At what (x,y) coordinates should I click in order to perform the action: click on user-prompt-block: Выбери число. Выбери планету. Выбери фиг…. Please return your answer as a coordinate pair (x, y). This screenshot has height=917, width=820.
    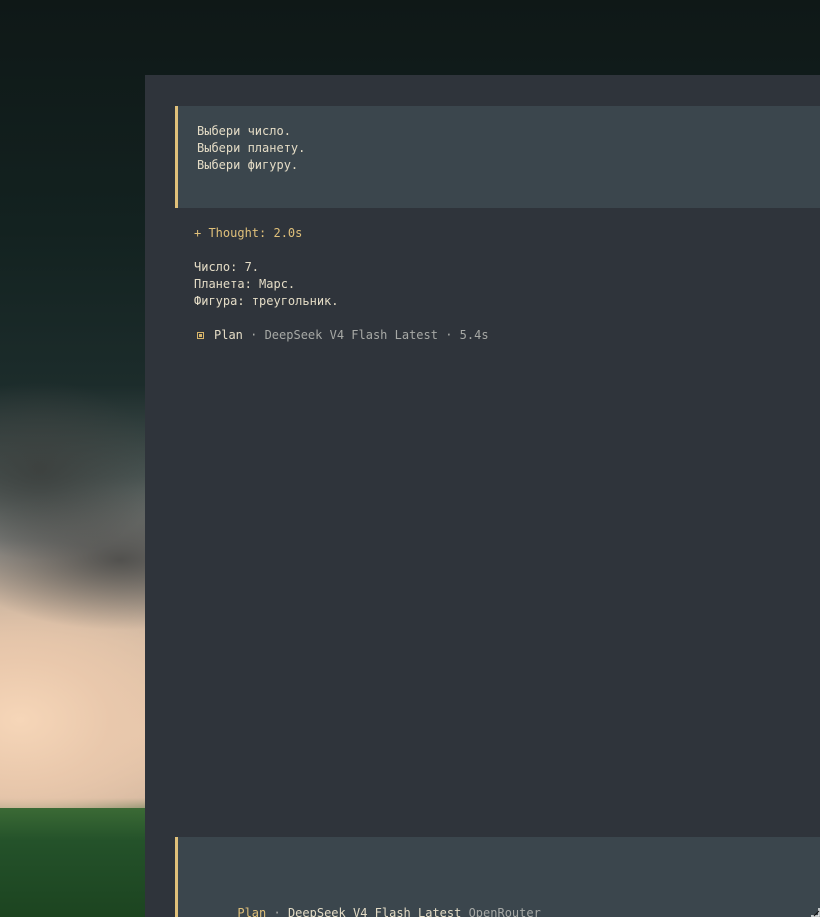
    Looking at the image, I should click on (497, 157).